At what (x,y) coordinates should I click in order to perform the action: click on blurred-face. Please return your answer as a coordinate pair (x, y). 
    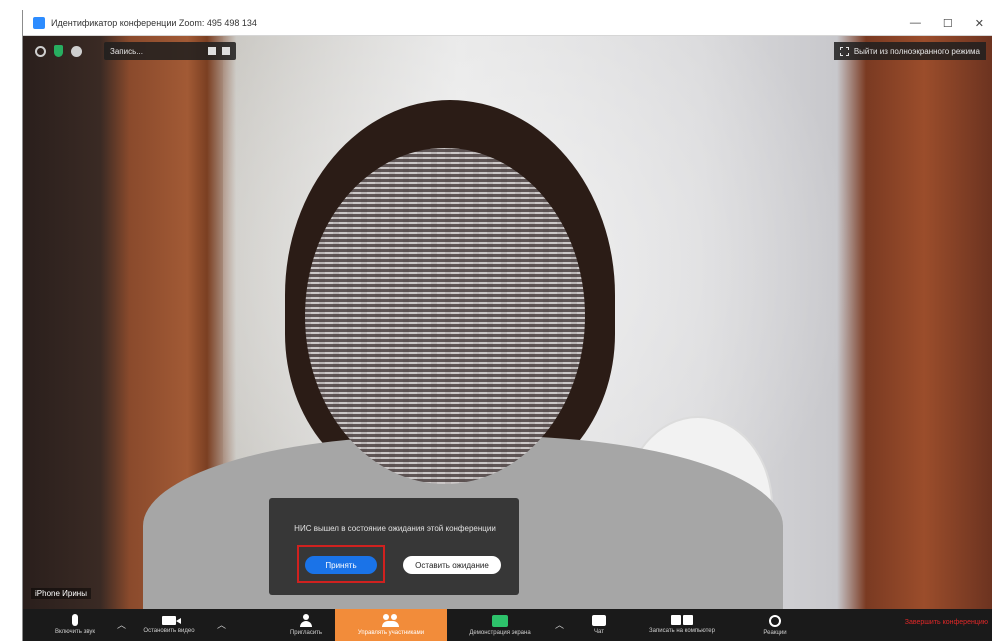
    Looking at the image, I should click on (445, 316).